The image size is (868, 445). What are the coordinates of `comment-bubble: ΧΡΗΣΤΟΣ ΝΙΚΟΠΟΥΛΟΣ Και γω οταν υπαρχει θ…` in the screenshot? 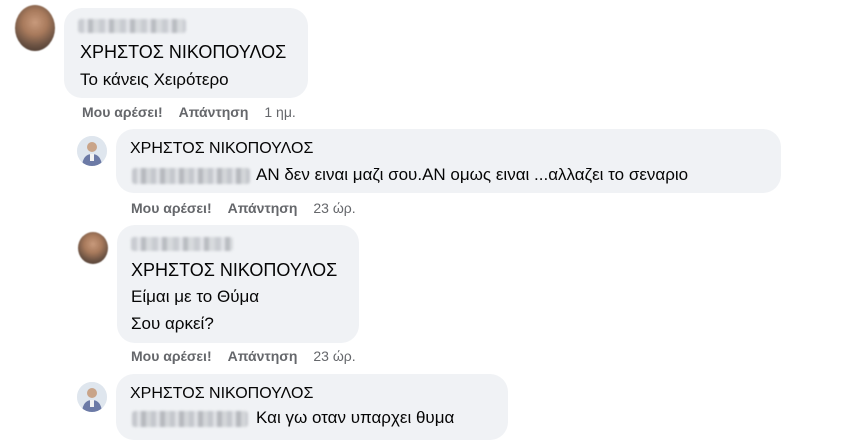 It's located at (312, 407).